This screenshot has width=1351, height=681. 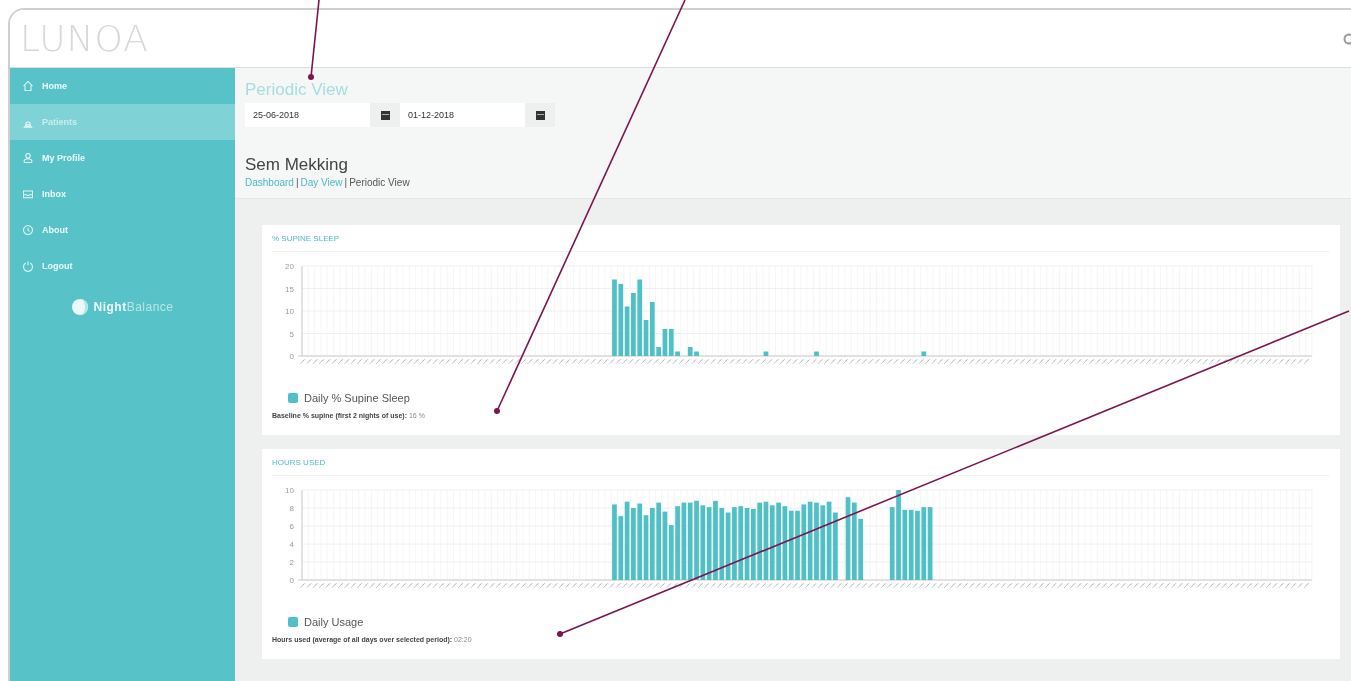 What do you see at coordinates (122, 122) in the screenshot?
I see `sidebar-item: Patients` at bounding box center [122, 122].